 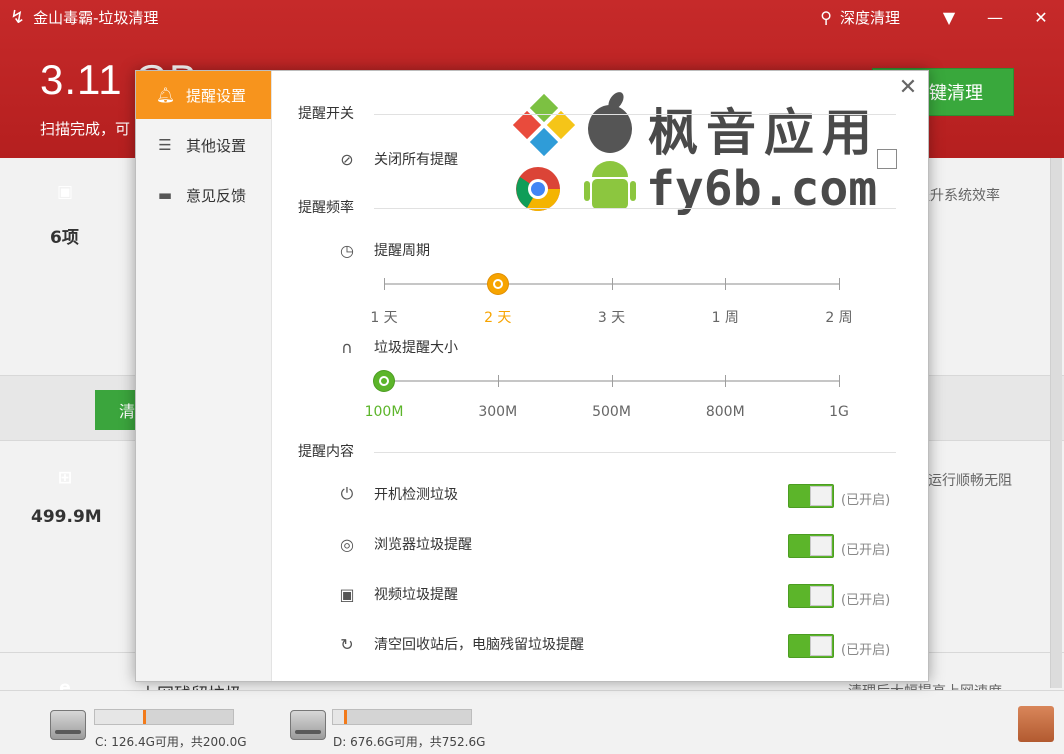 I want to click on content-item-label: 浏览器垃圾提醒, so click(x=423, y=545).